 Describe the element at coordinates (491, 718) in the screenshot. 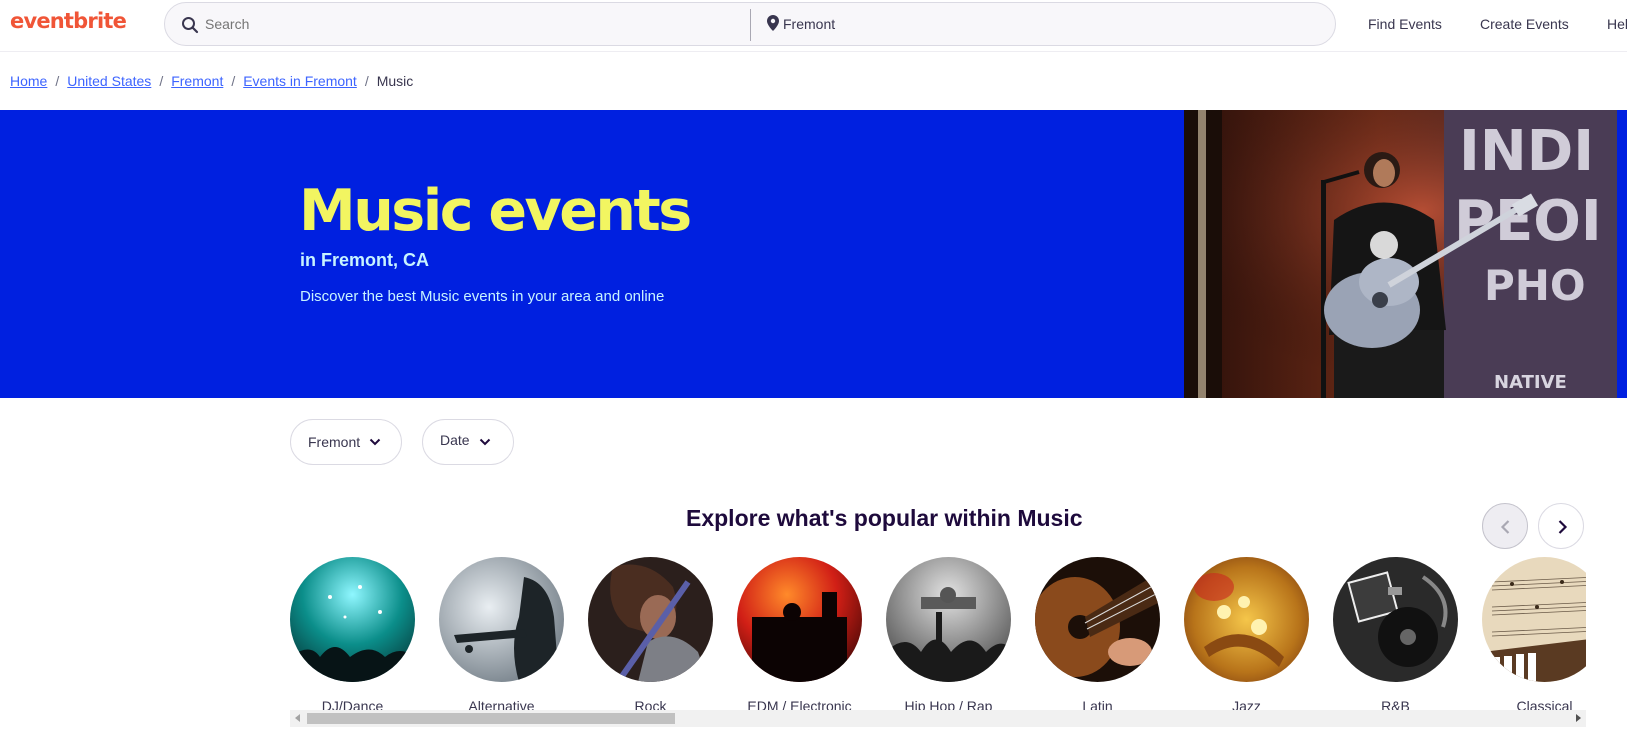

I see `scrollbar-thumb` at that location.